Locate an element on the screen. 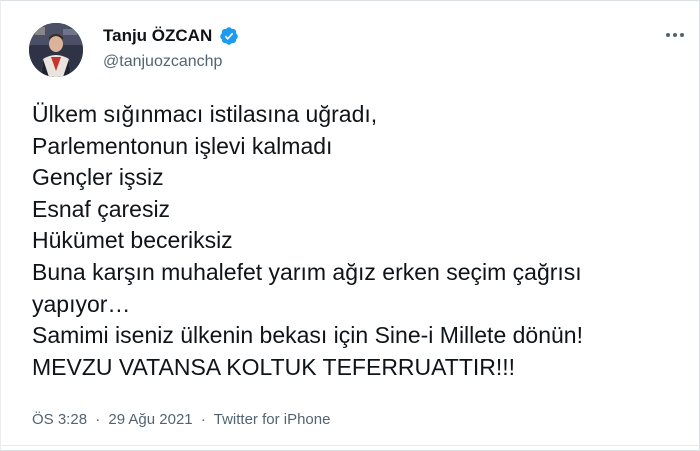 The height and width of the screenshot is (451, 700). tweet-source: Twitter for iPhone is located at coordinates (272, 419).